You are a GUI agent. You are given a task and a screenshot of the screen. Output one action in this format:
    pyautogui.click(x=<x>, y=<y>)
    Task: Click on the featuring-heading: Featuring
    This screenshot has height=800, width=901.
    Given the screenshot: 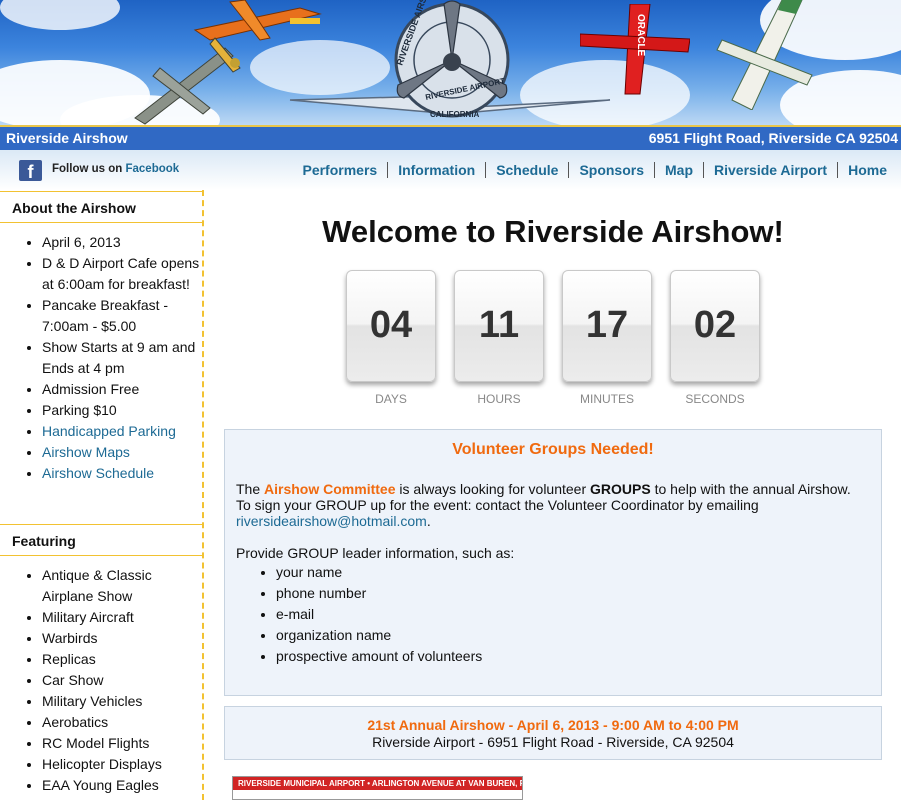 What is the action you would take?
    pyautogui.click(x=101, y=540)
    